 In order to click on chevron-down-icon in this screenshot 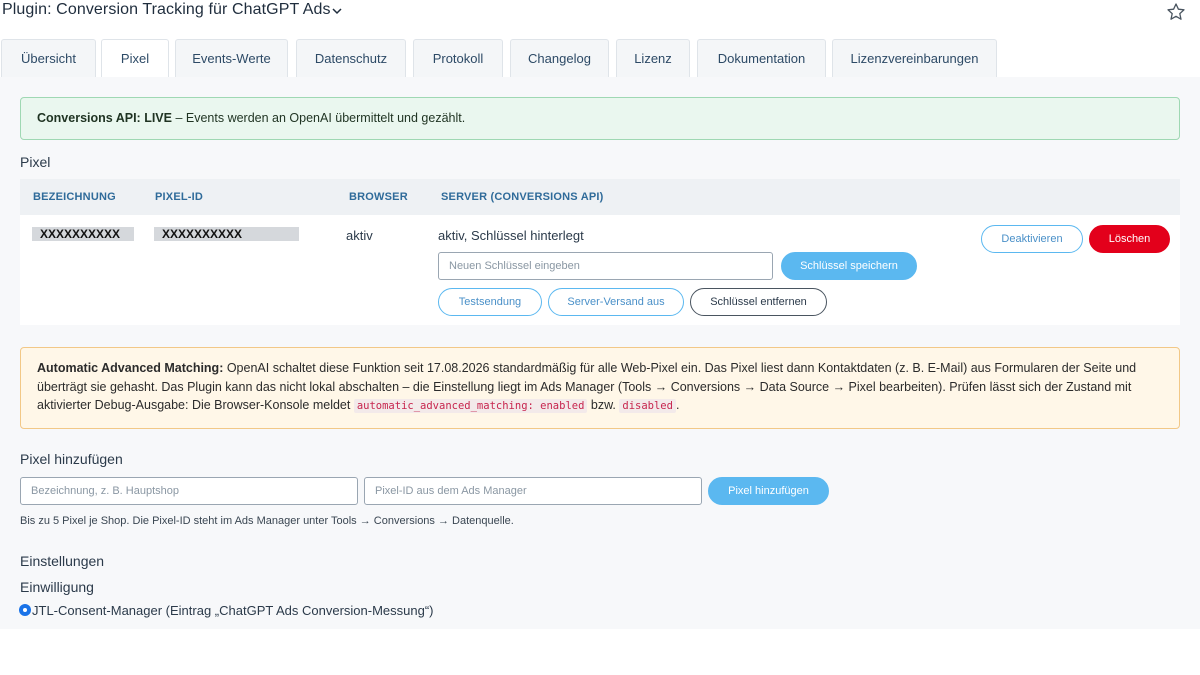, I will do `click(337, 11)`.